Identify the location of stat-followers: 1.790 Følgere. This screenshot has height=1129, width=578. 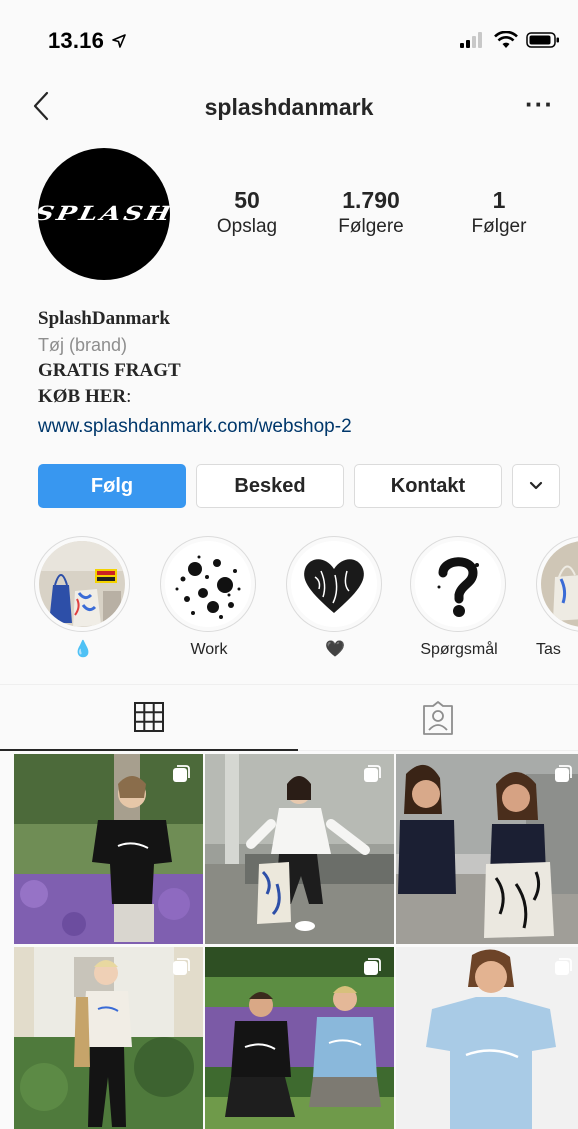
(371, 213).